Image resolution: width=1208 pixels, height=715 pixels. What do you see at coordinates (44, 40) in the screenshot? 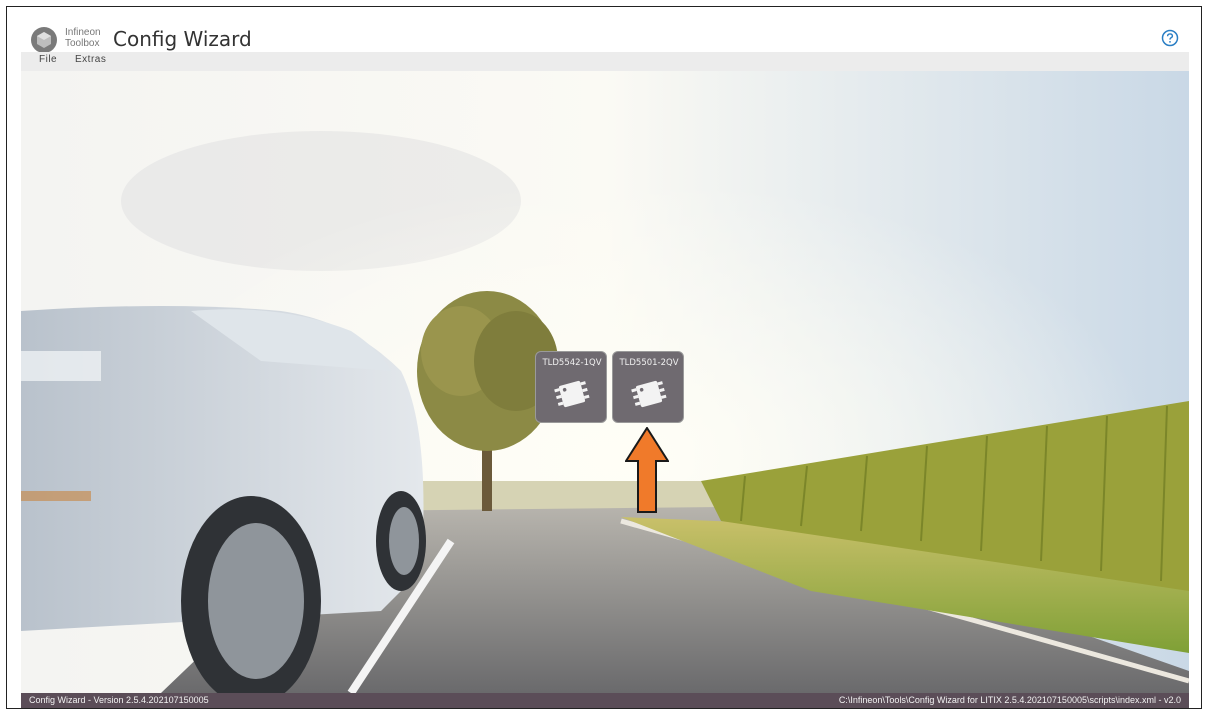
I see `infineon-logo-icon` at bounding box center [44, 40].